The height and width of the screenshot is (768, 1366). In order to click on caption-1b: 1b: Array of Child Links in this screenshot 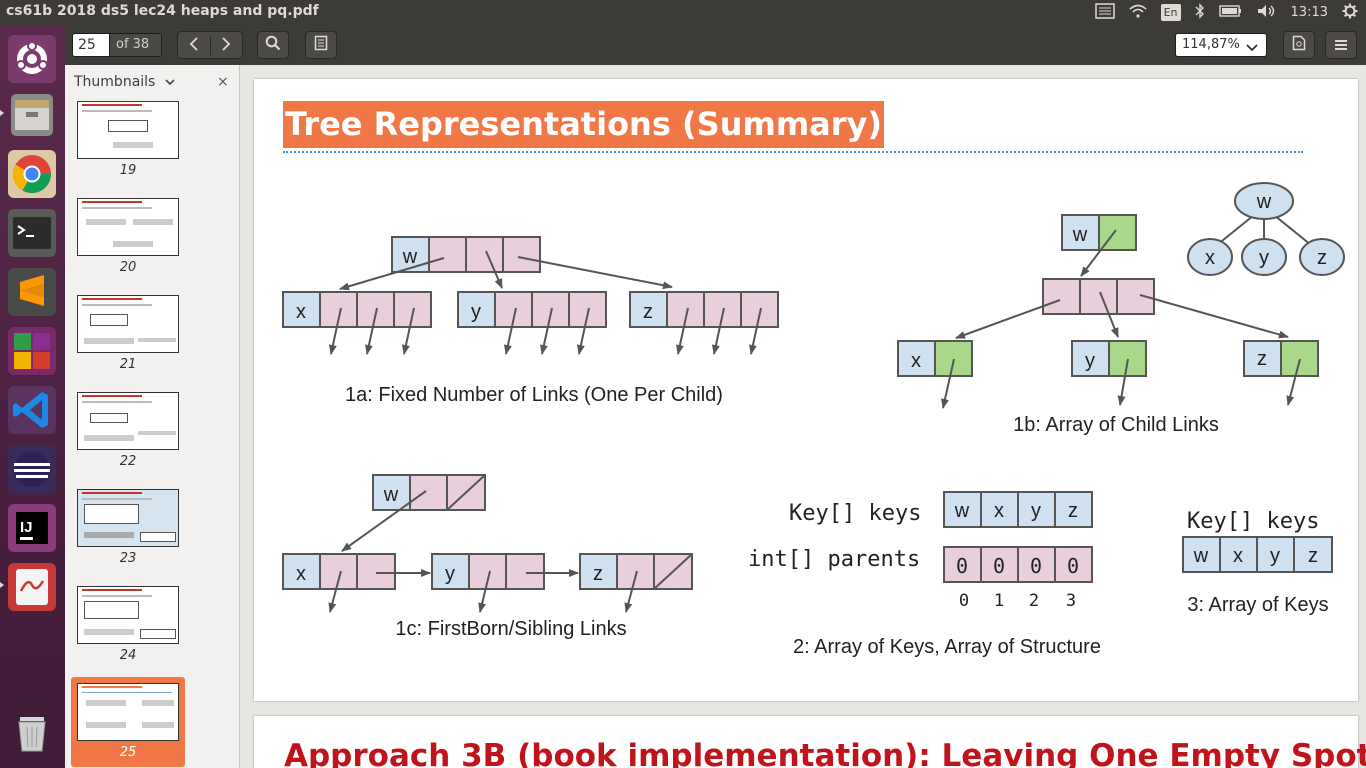, I will do `click(1116, 425)`.